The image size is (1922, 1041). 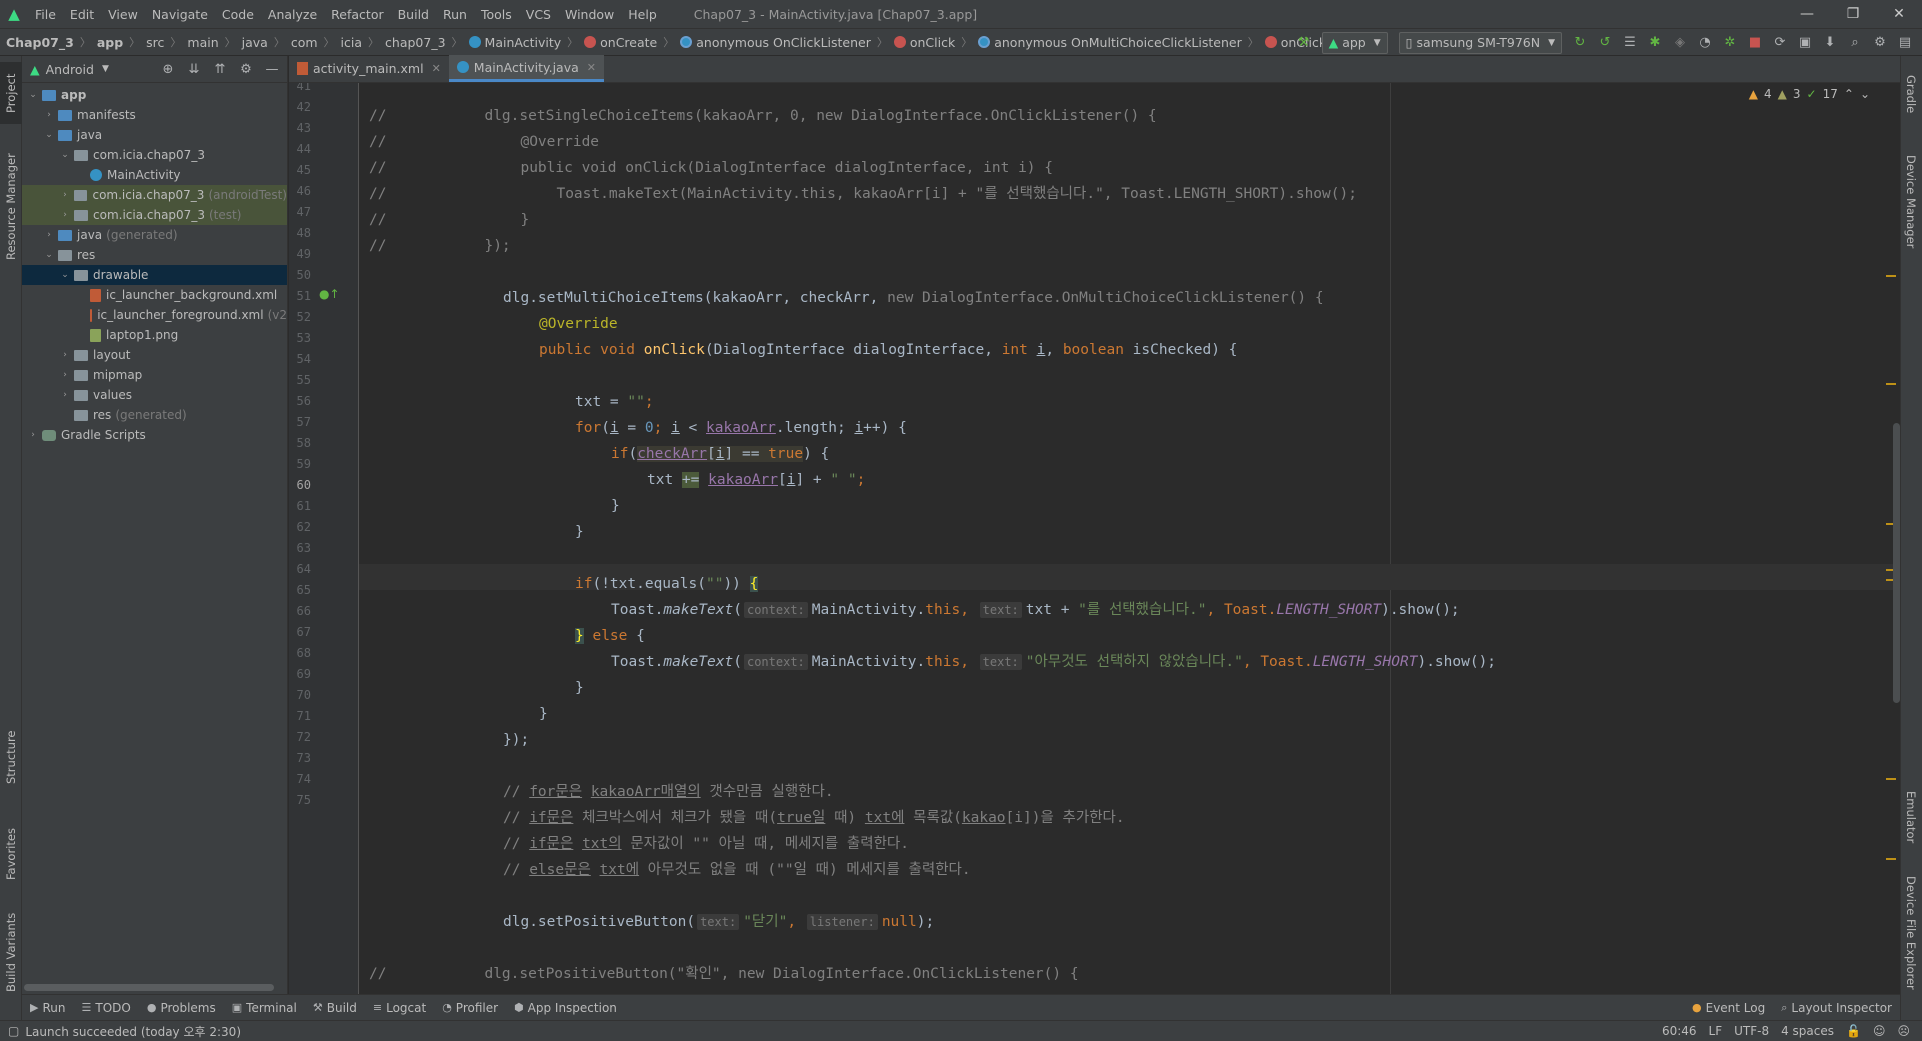 What do you see at coordinates (154, 95) in the screenshot?
I see `tree-item-app: ⌄ app` at bounding box center [154, 95].